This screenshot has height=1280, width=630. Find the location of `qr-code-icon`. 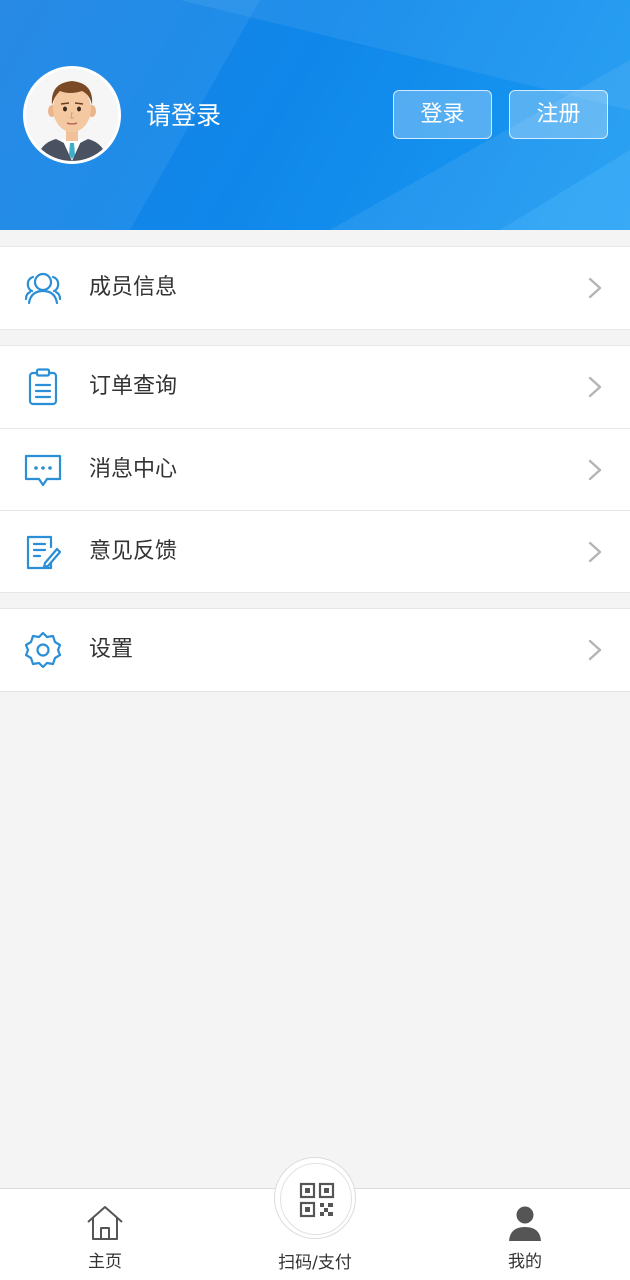

qr-code-icon is located at coordinates (317, 1200).